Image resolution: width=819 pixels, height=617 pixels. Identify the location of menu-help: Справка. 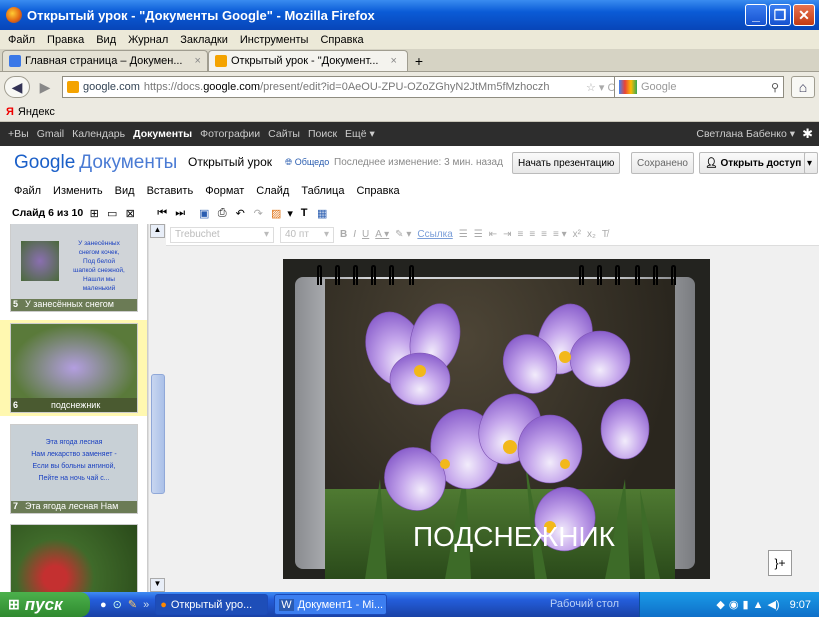
(341, 40).